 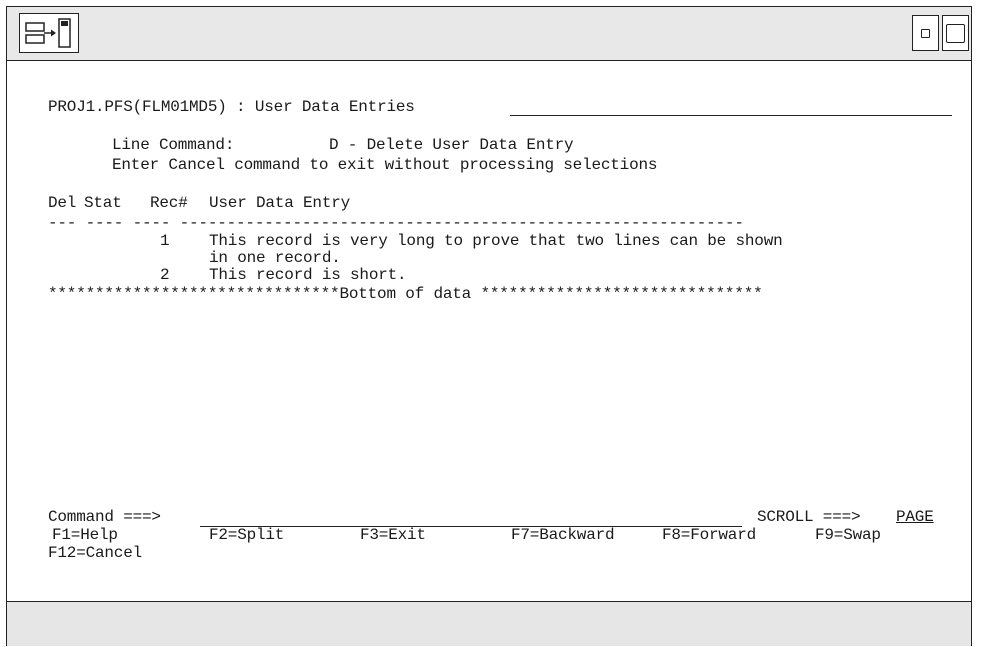 I want to click on line-command-label: Line Command:, so click(x=173, y=145).